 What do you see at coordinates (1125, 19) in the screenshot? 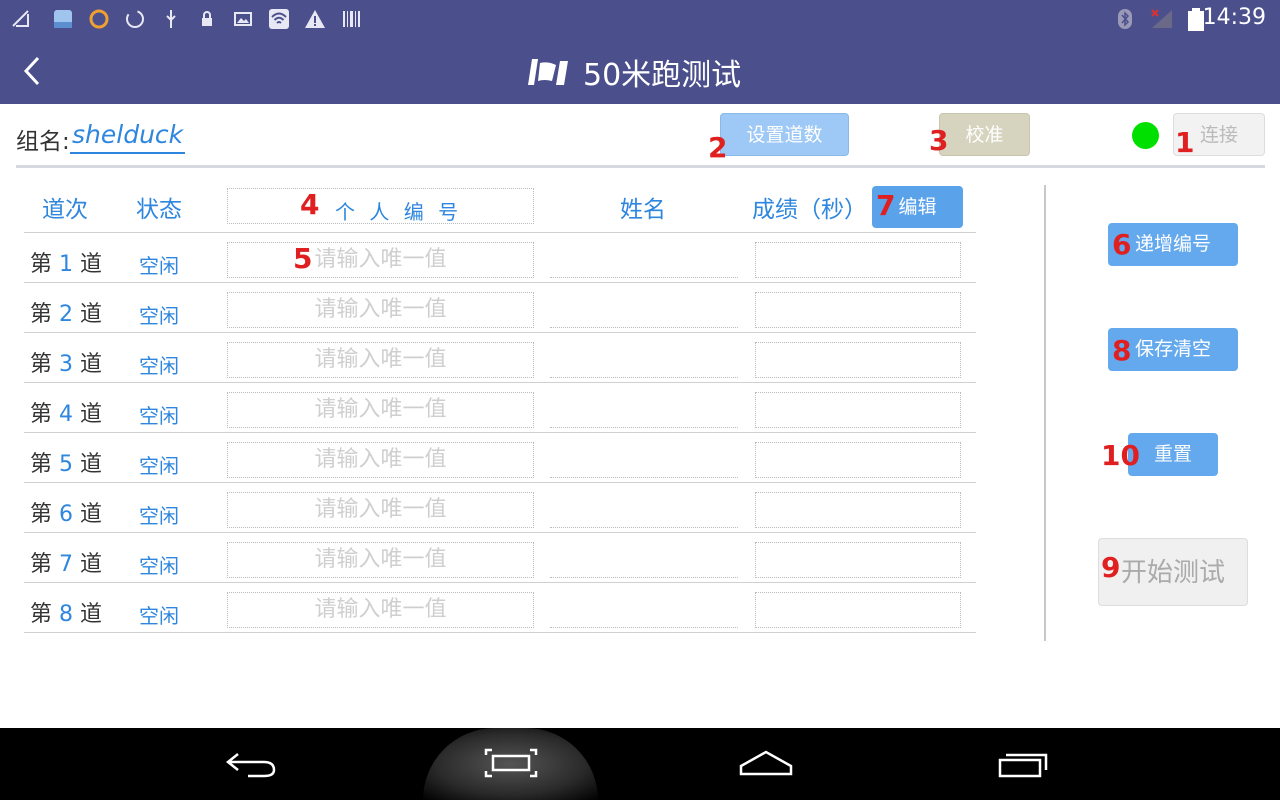
I see `bluetooth-icon` at bounding box center [1125, 19].